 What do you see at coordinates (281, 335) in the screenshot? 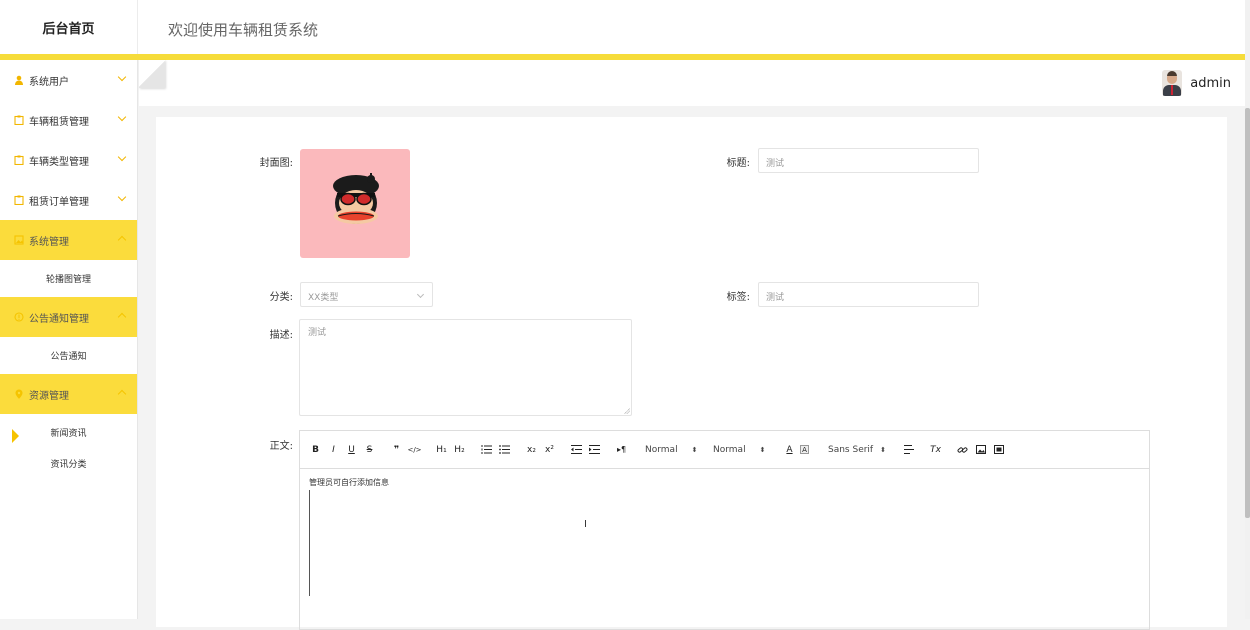
I see `description-label: 描述:` at bounding box center [281, 335].